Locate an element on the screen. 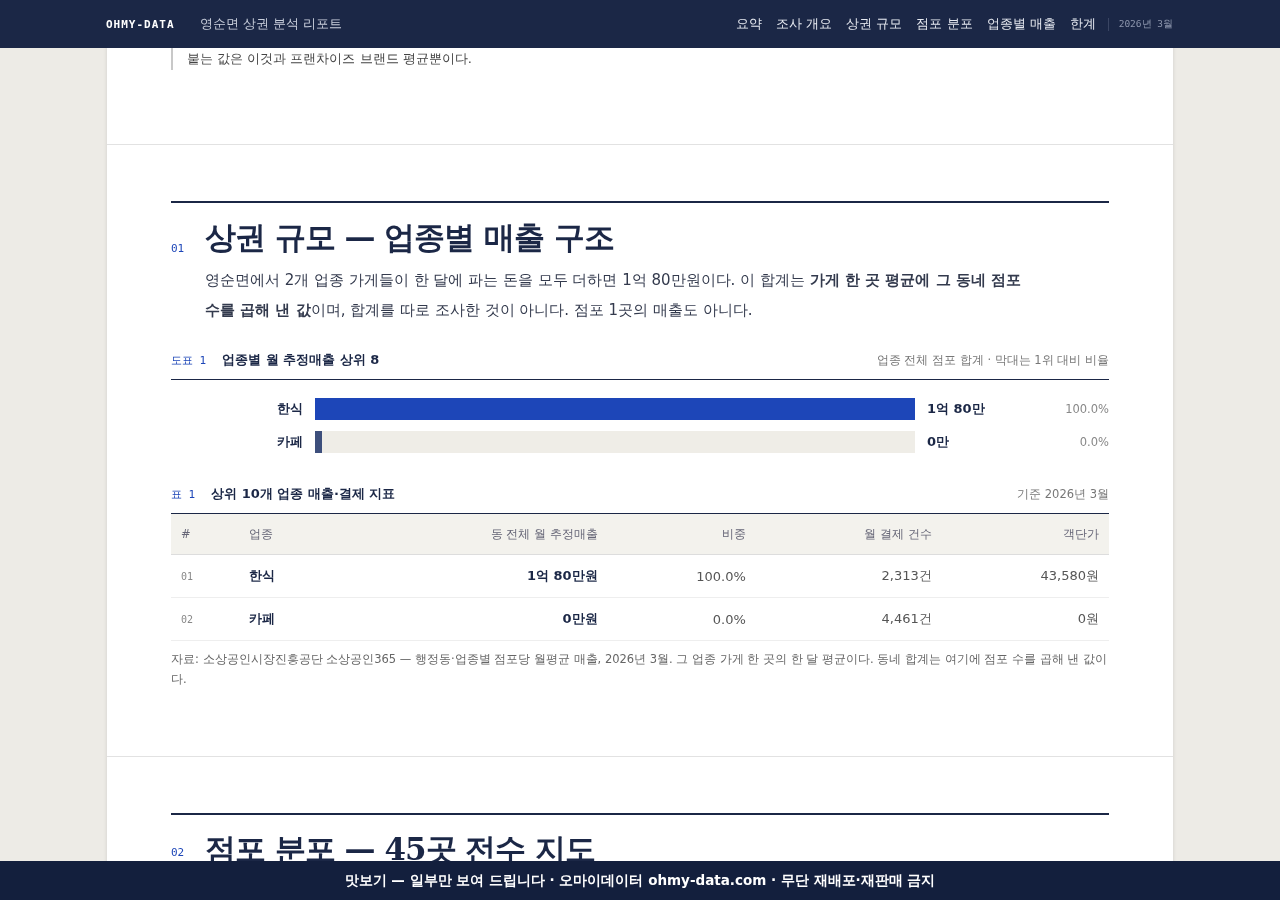 This screenshot has width=1280, height=900. column-header: 비중 is located at coordinates (681, 534).